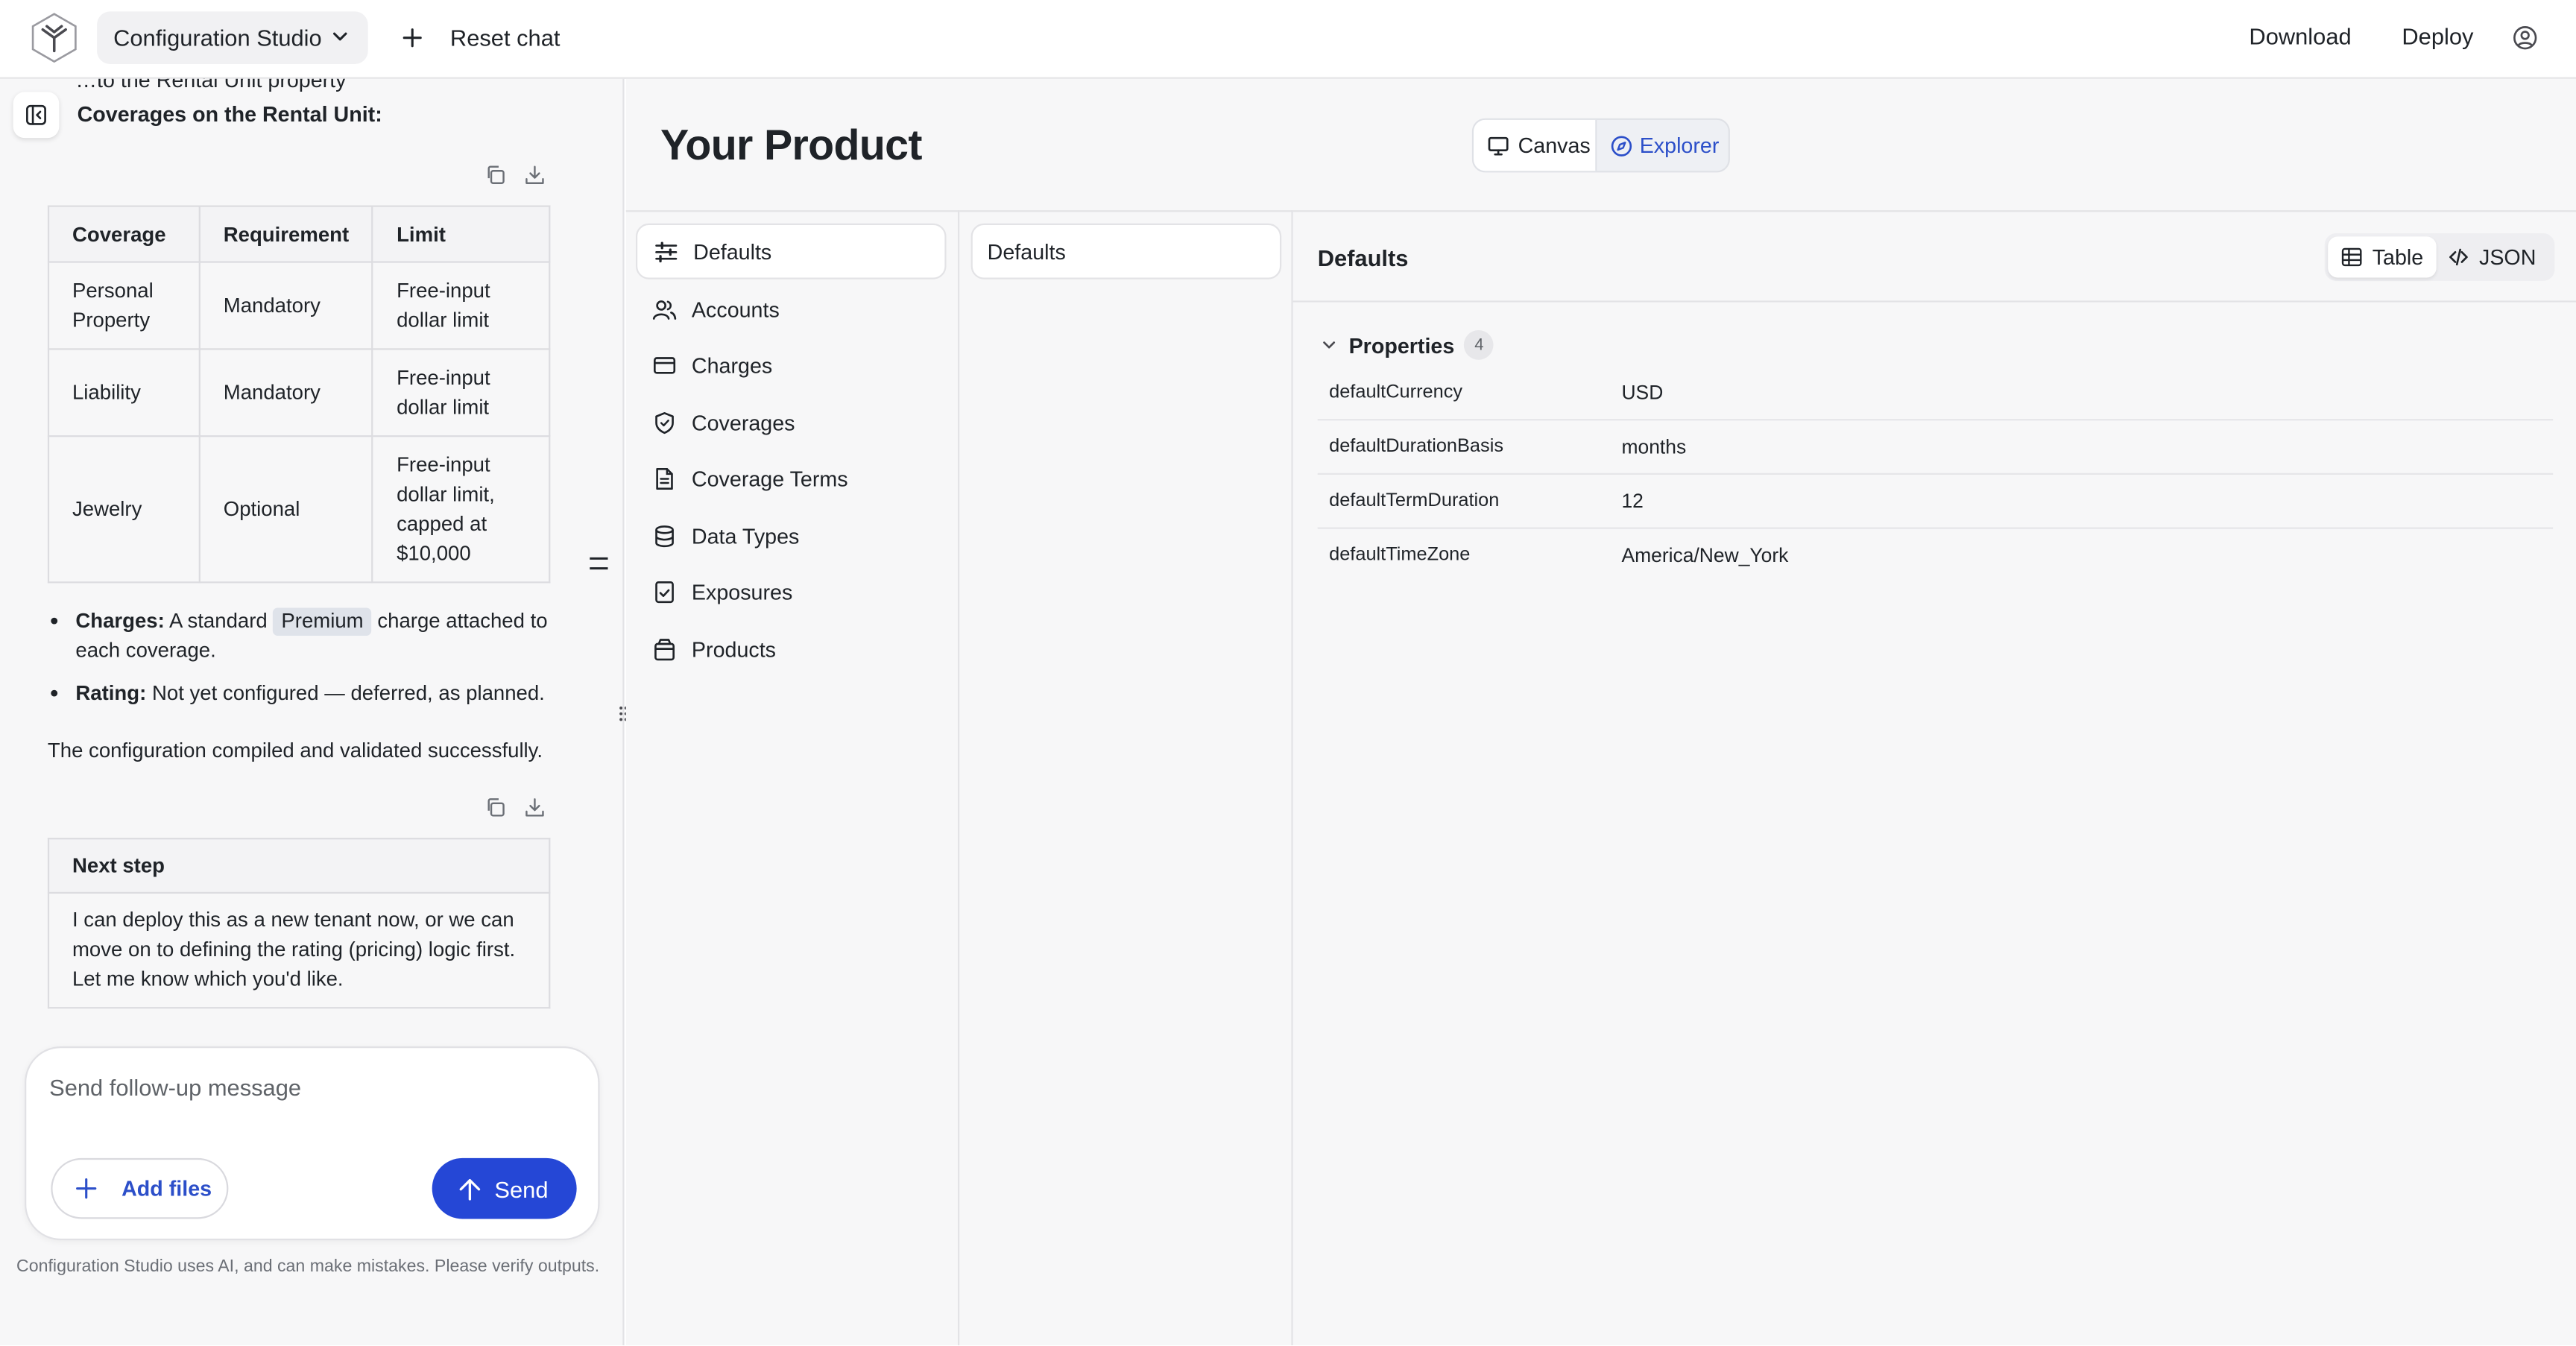 The width and height of the screenshot is (2576, 1346). I want to click on detail-title: Defaults, so click(1363, 257).